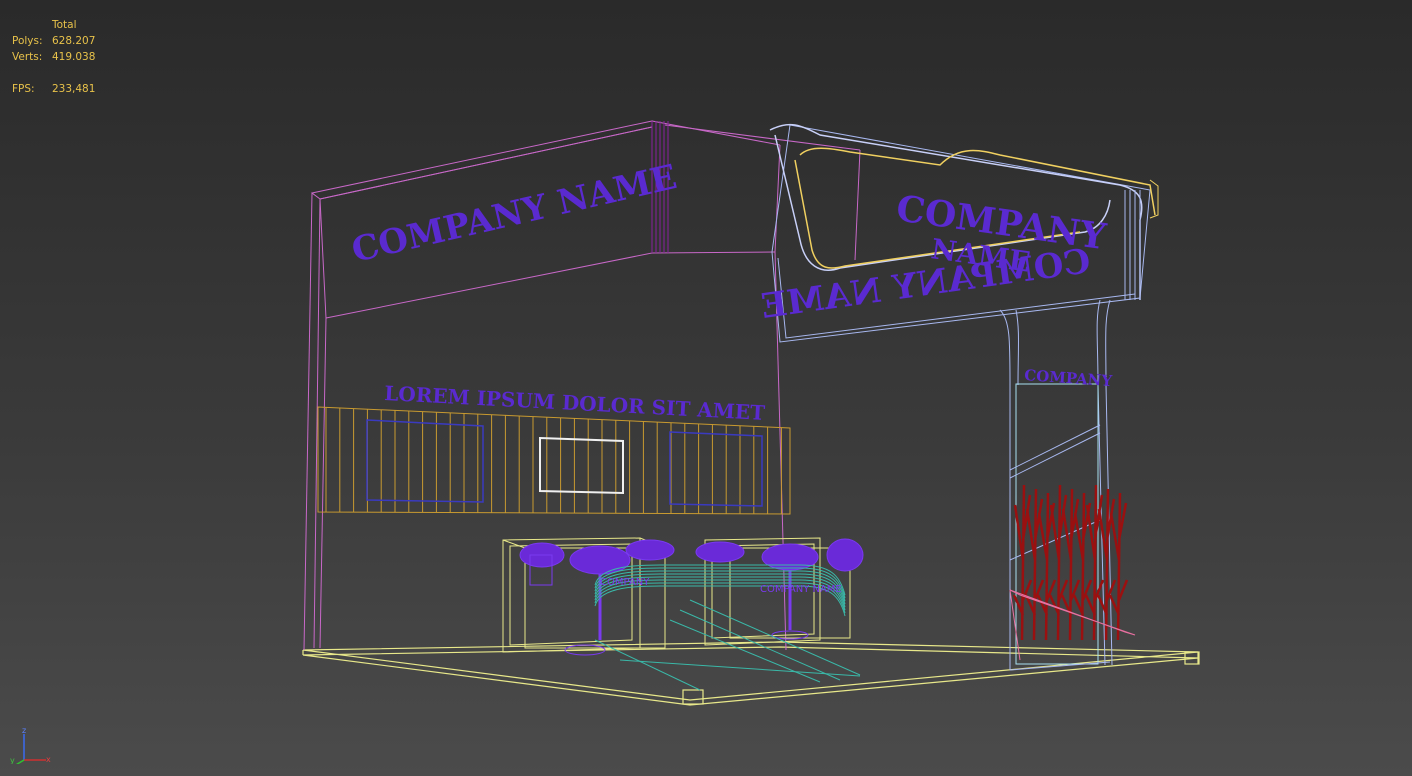  I want to click on slatted-panel, so click(554, 460).